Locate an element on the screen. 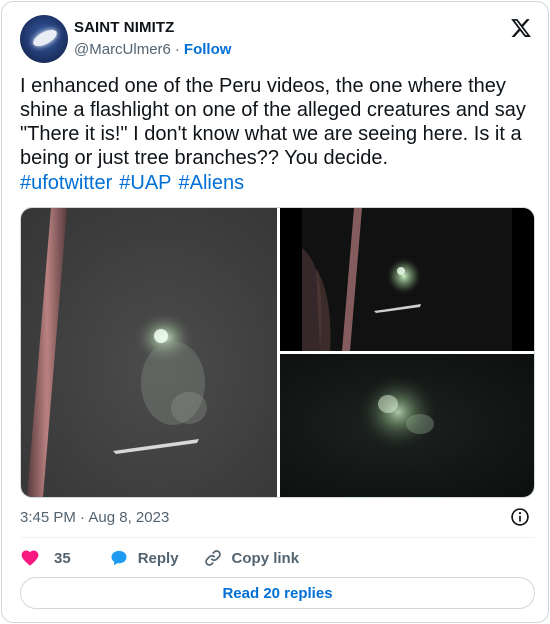  reply-bubble-icon is located at coordinates (119, 558).